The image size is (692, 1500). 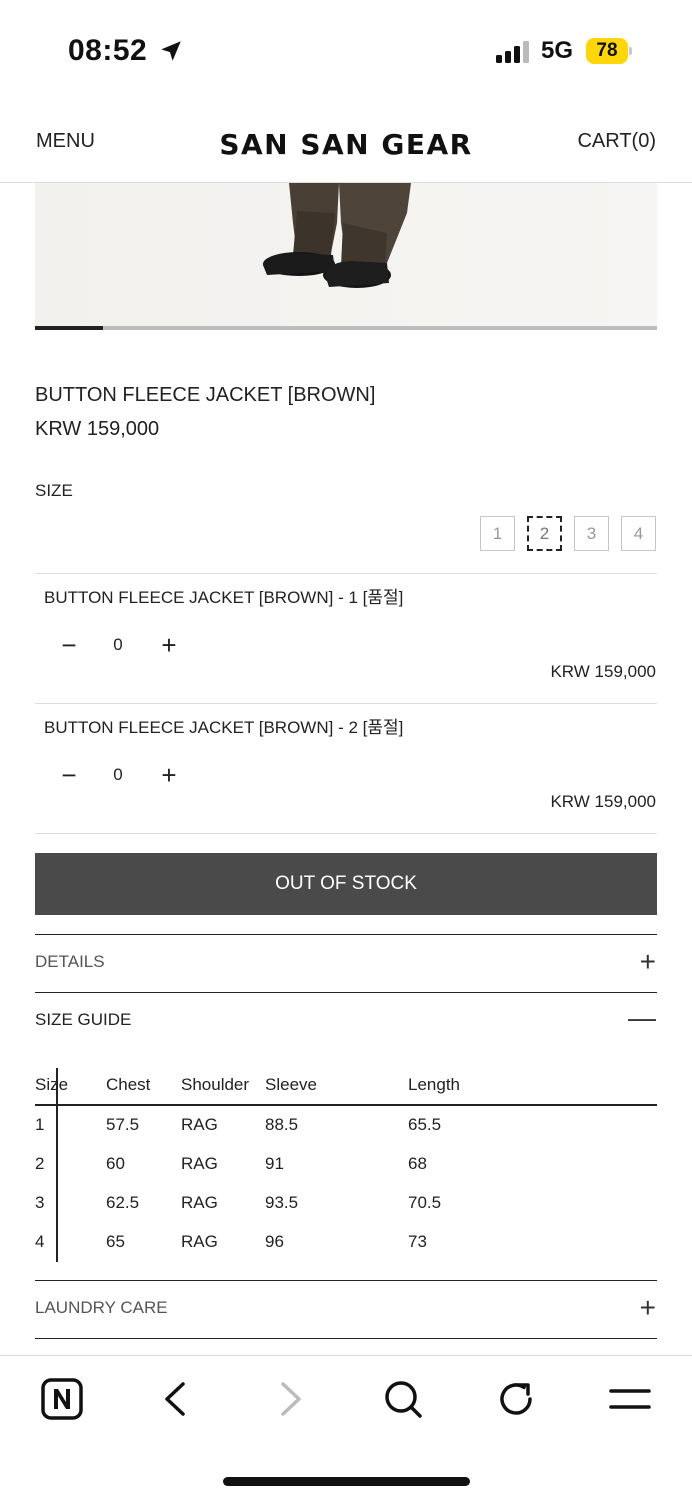 I want to click on table-header: Size, so click(x=52, y=1084).